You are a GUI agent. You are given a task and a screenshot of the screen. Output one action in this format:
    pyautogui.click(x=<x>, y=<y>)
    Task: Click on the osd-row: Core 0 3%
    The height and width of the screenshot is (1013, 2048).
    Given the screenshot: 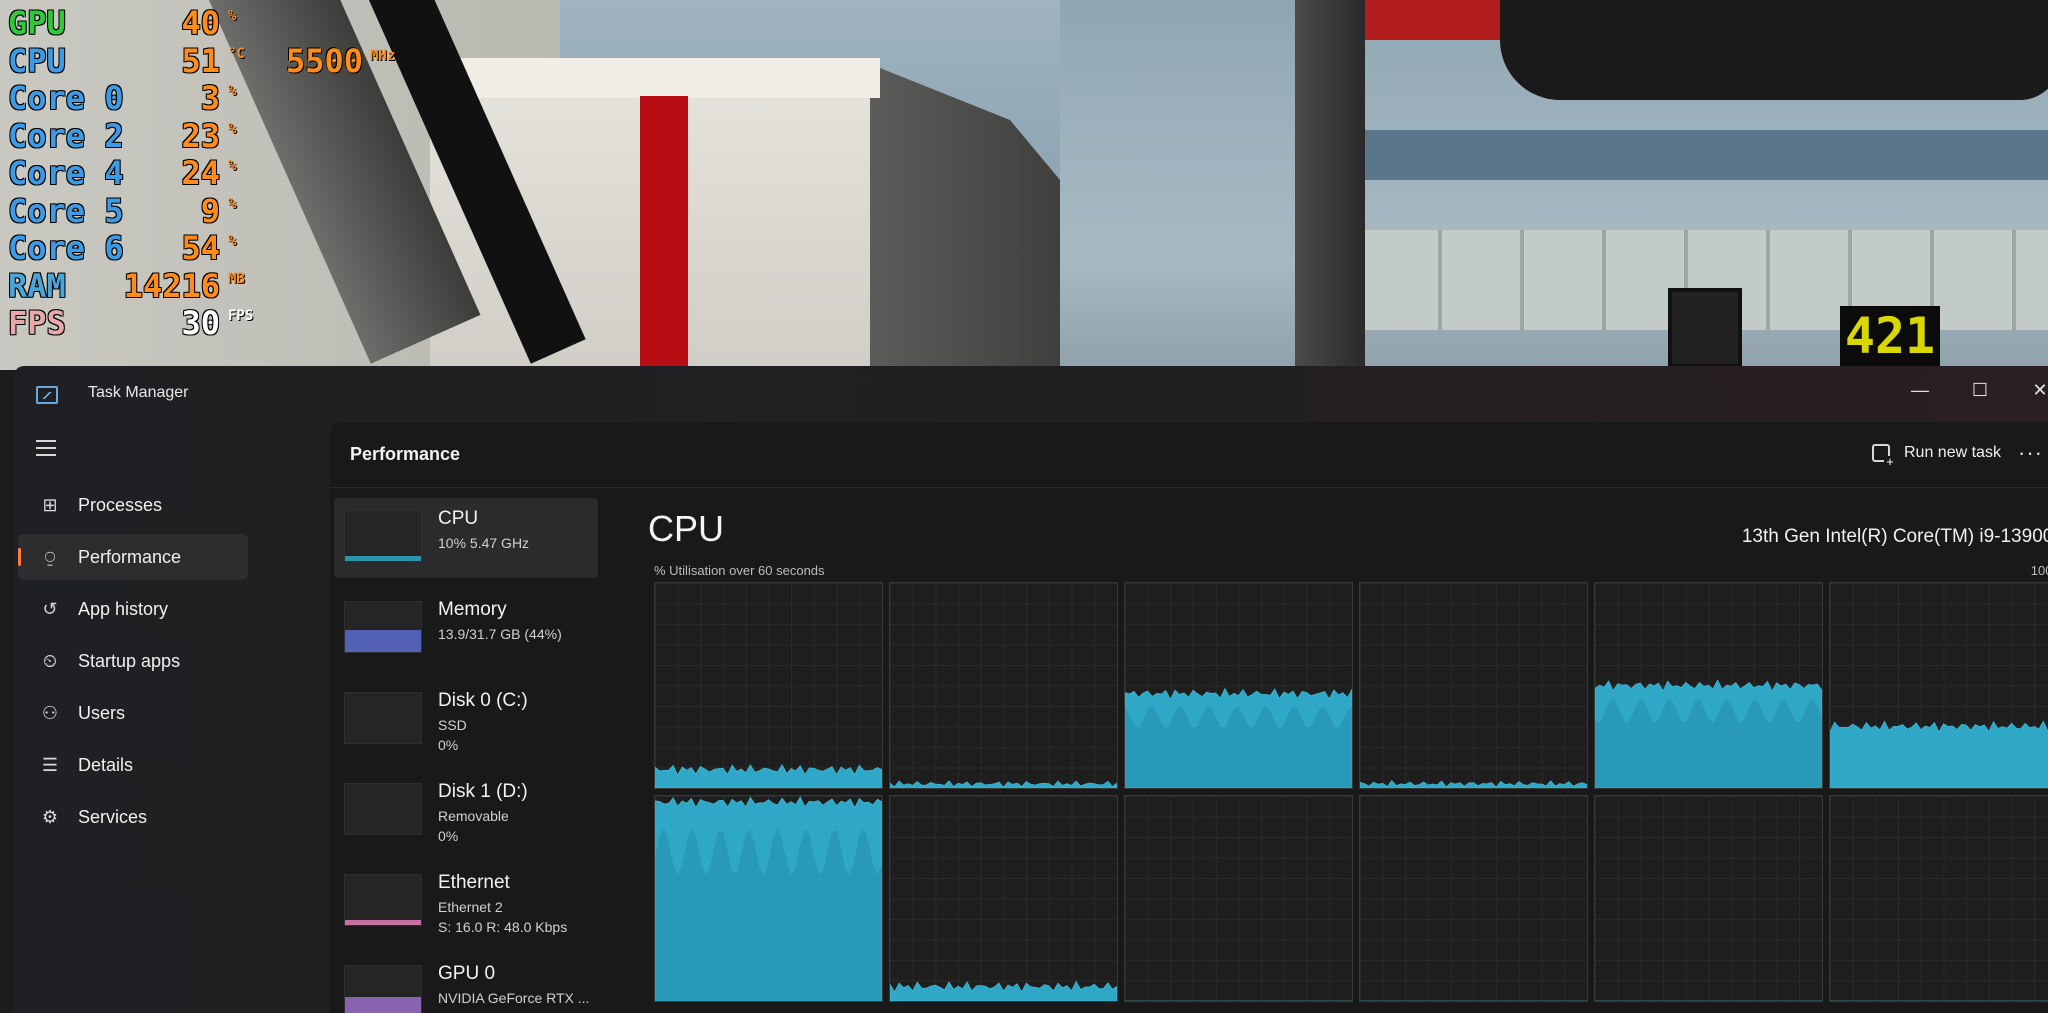 What is the action you would take?
    pyautogui.click(x=210, y=98)
    